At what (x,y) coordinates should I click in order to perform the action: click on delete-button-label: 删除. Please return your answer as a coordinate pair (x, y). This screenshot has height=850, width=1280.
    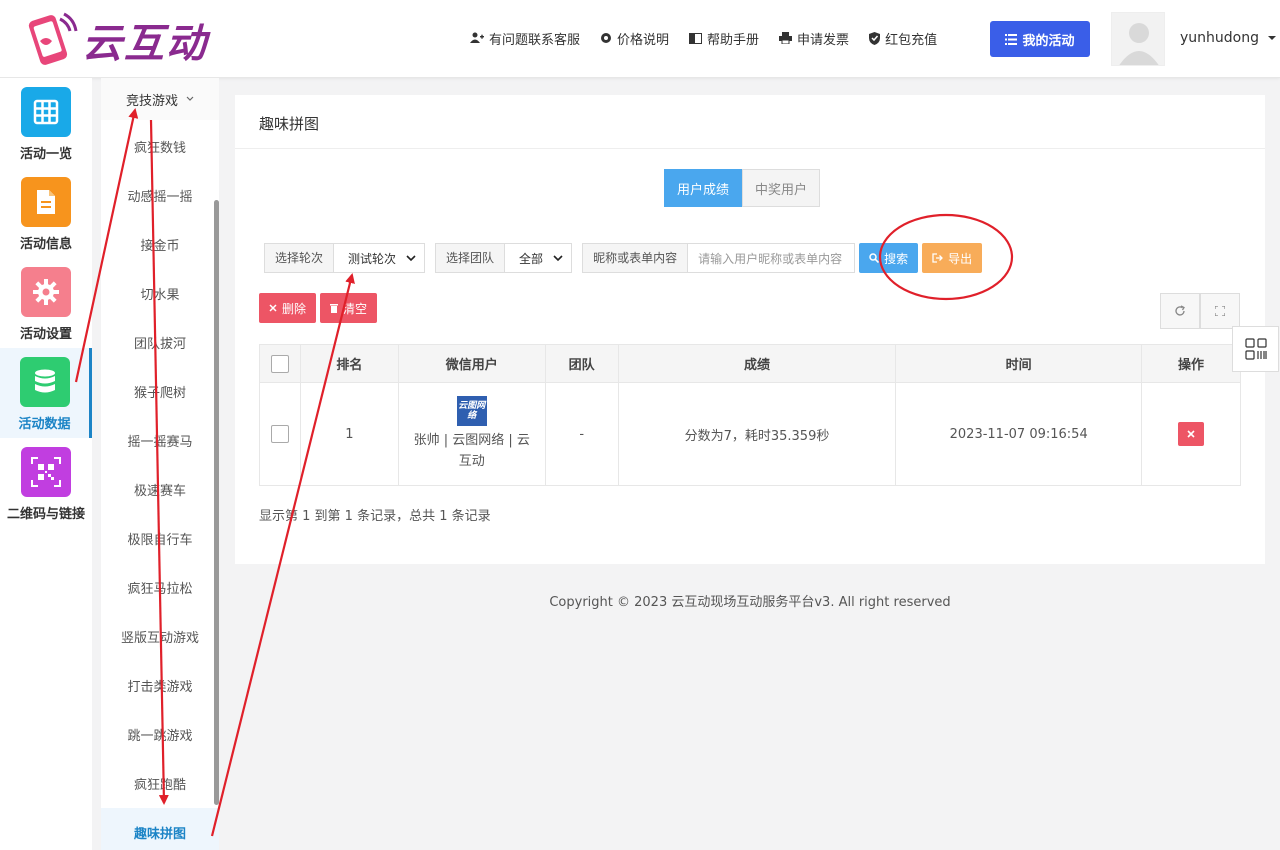
    Looking at the image, I should click on (294, 308).